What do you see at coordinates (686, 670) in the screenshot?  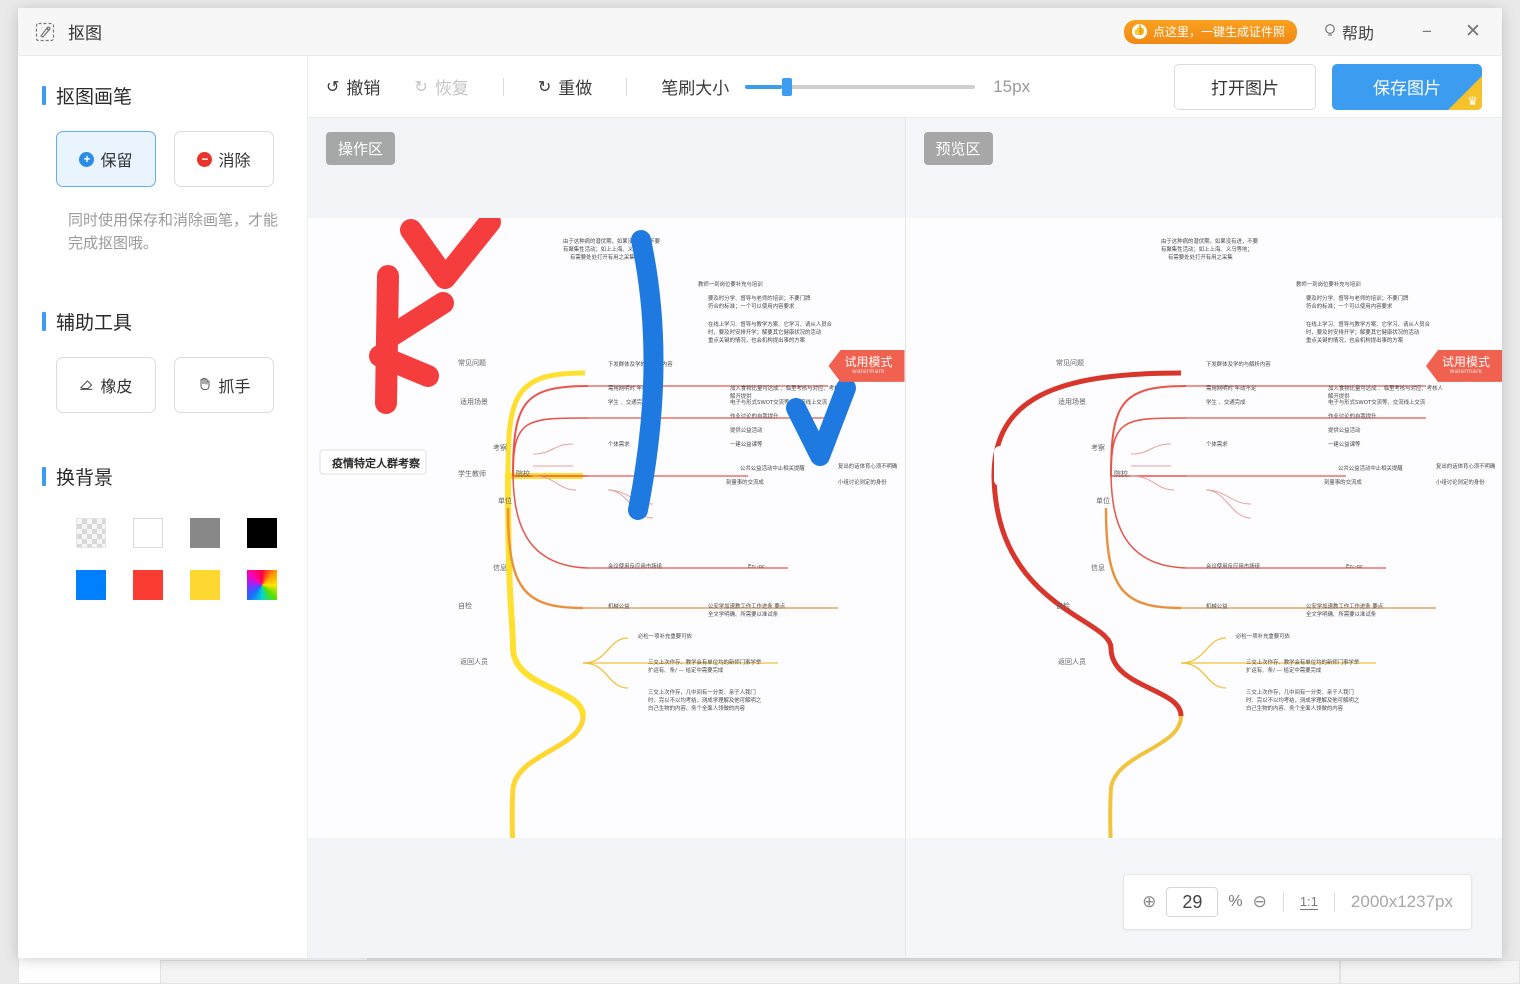 I see `svg-text: 扩运有、条/ — 给定中需要完成` at bounding box center [686, 670].